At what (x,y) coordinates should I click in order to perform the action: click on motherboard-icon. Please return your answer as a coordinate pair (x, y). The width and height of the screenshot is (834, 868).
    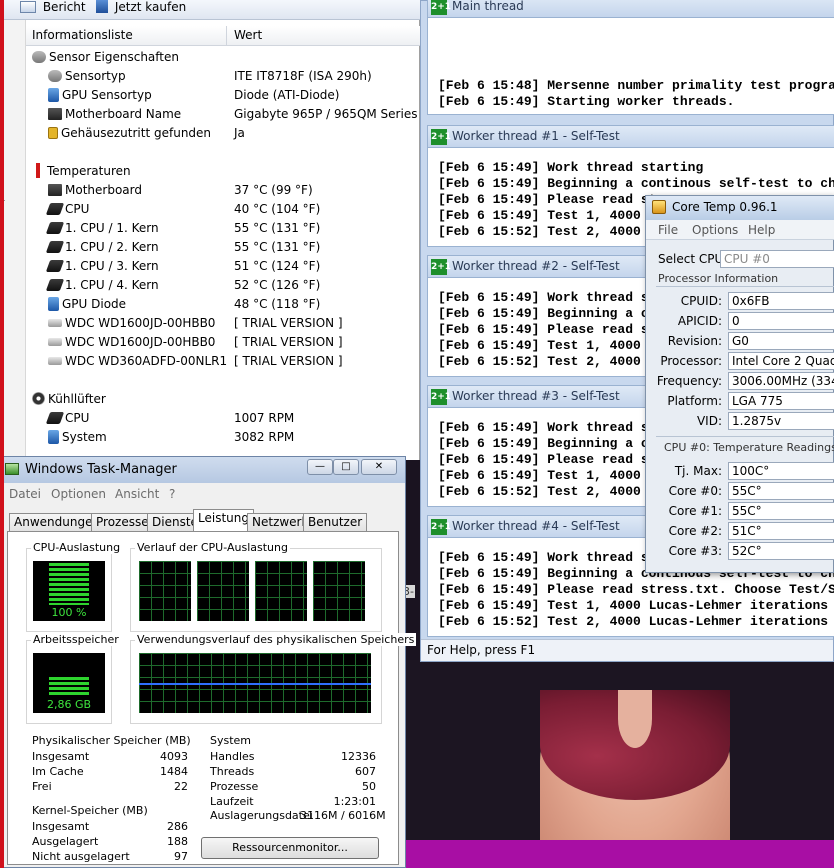
    Looking at the image, I should click on (55, 114).